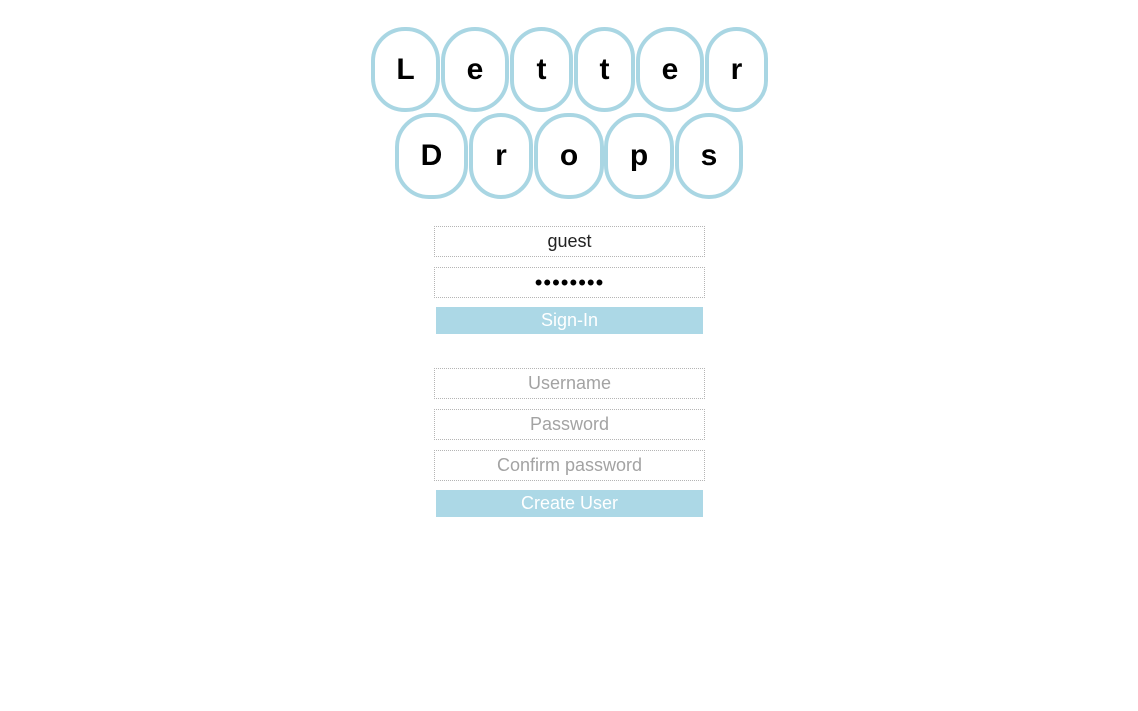  Describe the element at coordinates (405, 69) in the screenshot. I see `logo-tile-L: L` at that location.